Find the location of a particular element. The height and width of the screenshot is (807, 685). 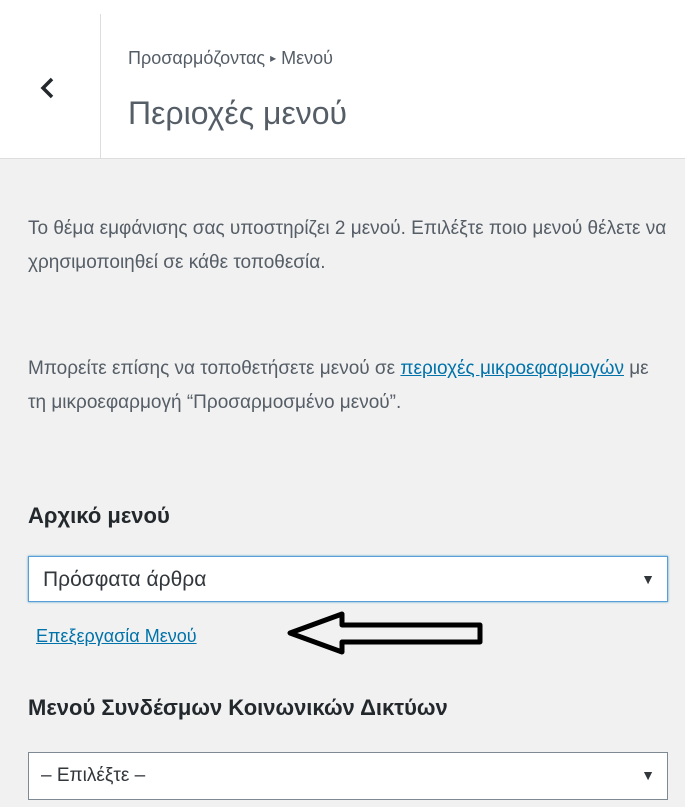

social-menu-selected-value: – Επιλέξτε – is located at coordinates (93, 775).